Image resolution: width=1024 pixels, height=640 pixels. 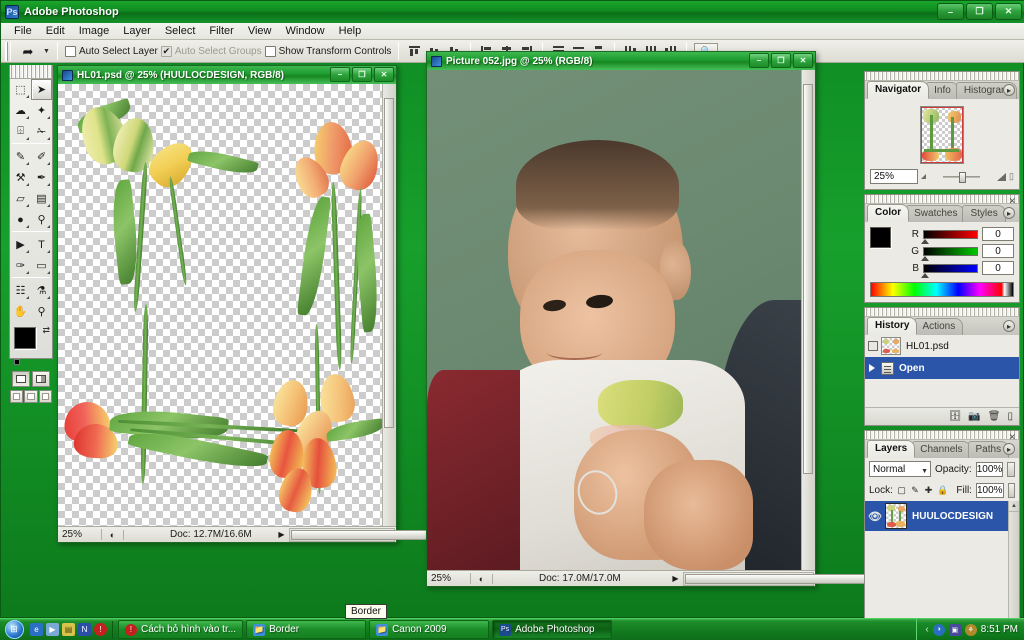 I want to click on tool-brush: ✐, so click(x=41, y=156).